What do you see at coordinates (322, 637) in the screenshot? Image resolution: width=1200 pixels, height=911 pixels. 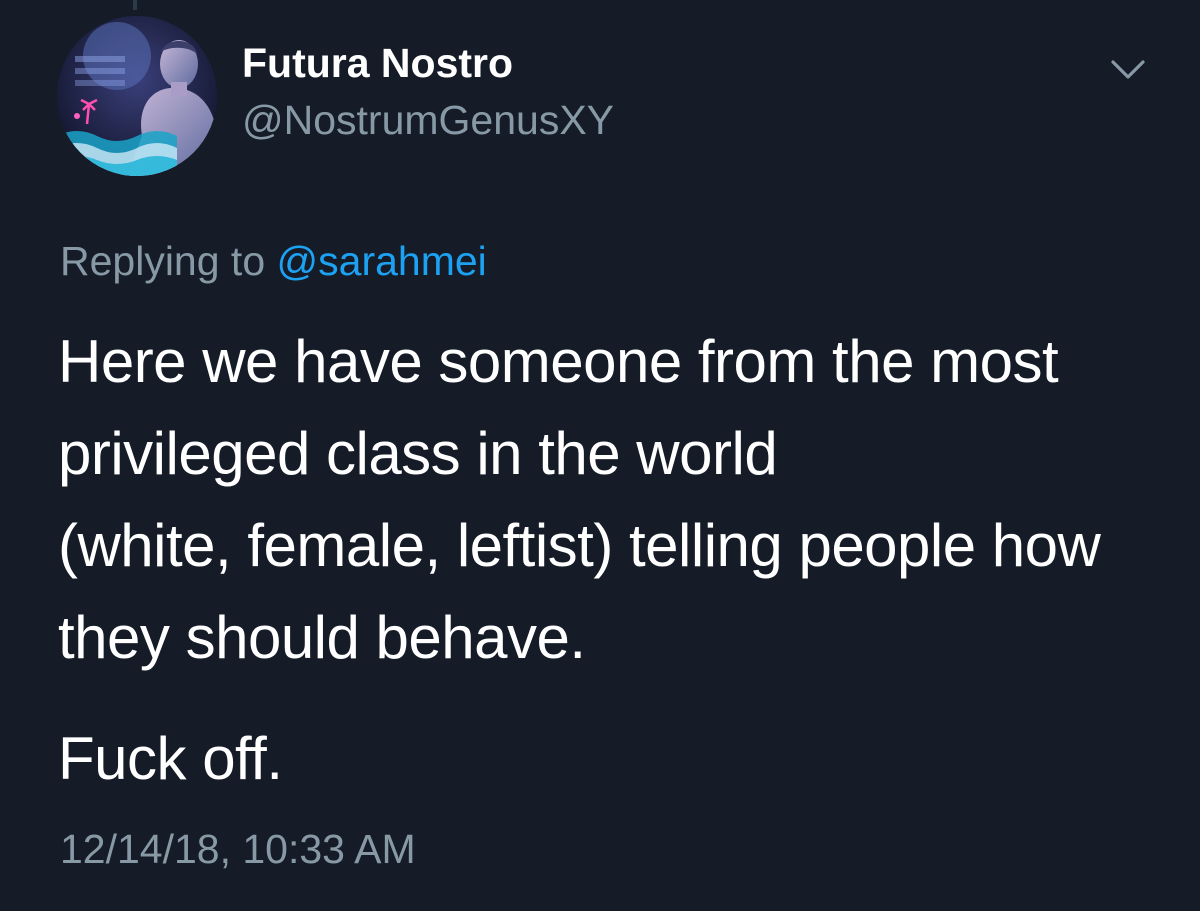 I see `tweet-body-line: they should behave.` at bounding box center [322, 637].